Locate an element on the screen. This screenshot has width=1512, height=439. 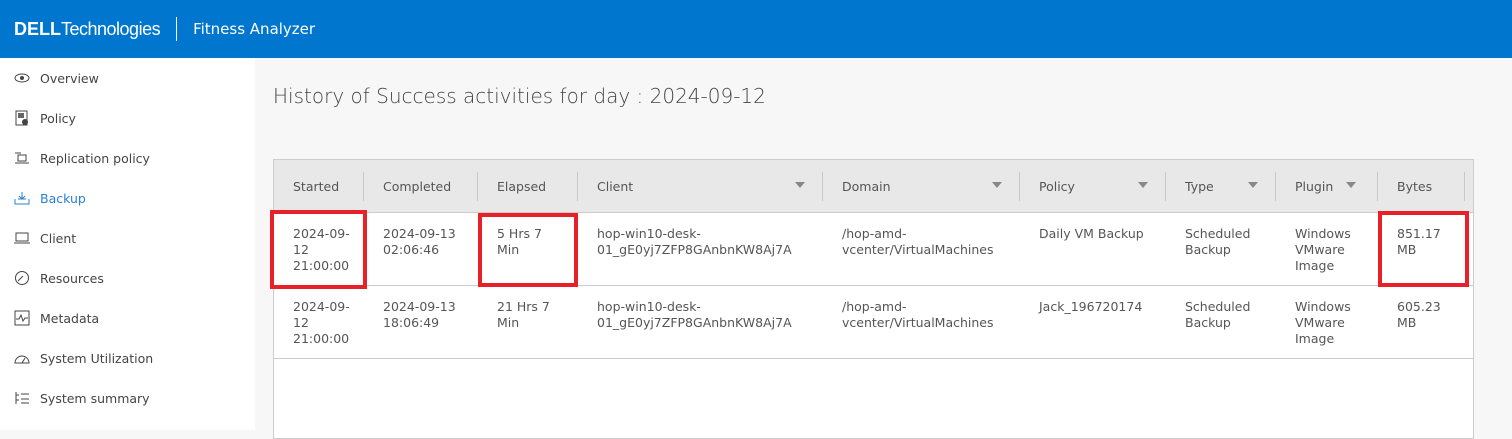
logo-bold: DELL is located at coordinates (37, 28).